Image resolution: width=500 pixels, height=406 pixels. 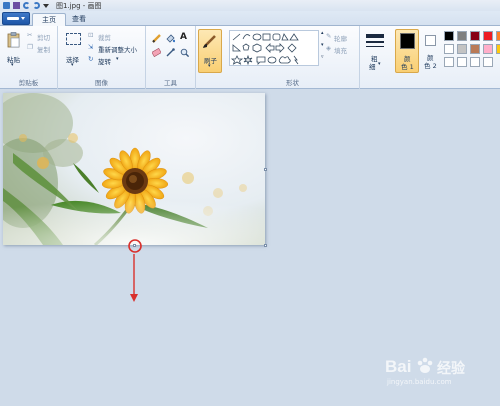 What do you see at coordinates (498, 36) in the screenshot?
I see `palette-swatch-orange` at bounding box center [498, 36].